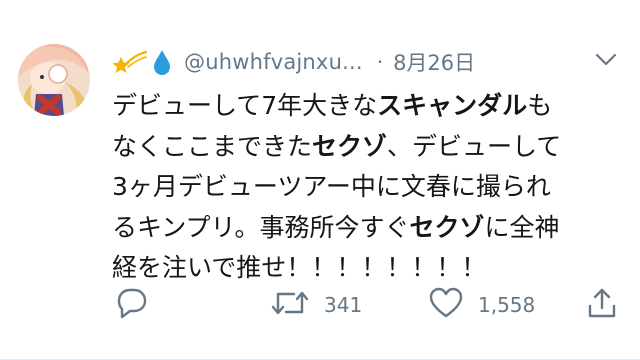  What do you see at coordinates (130, 62) in the screenshot?
I see `shooting-star-icon` at bounding box center [130, 62].